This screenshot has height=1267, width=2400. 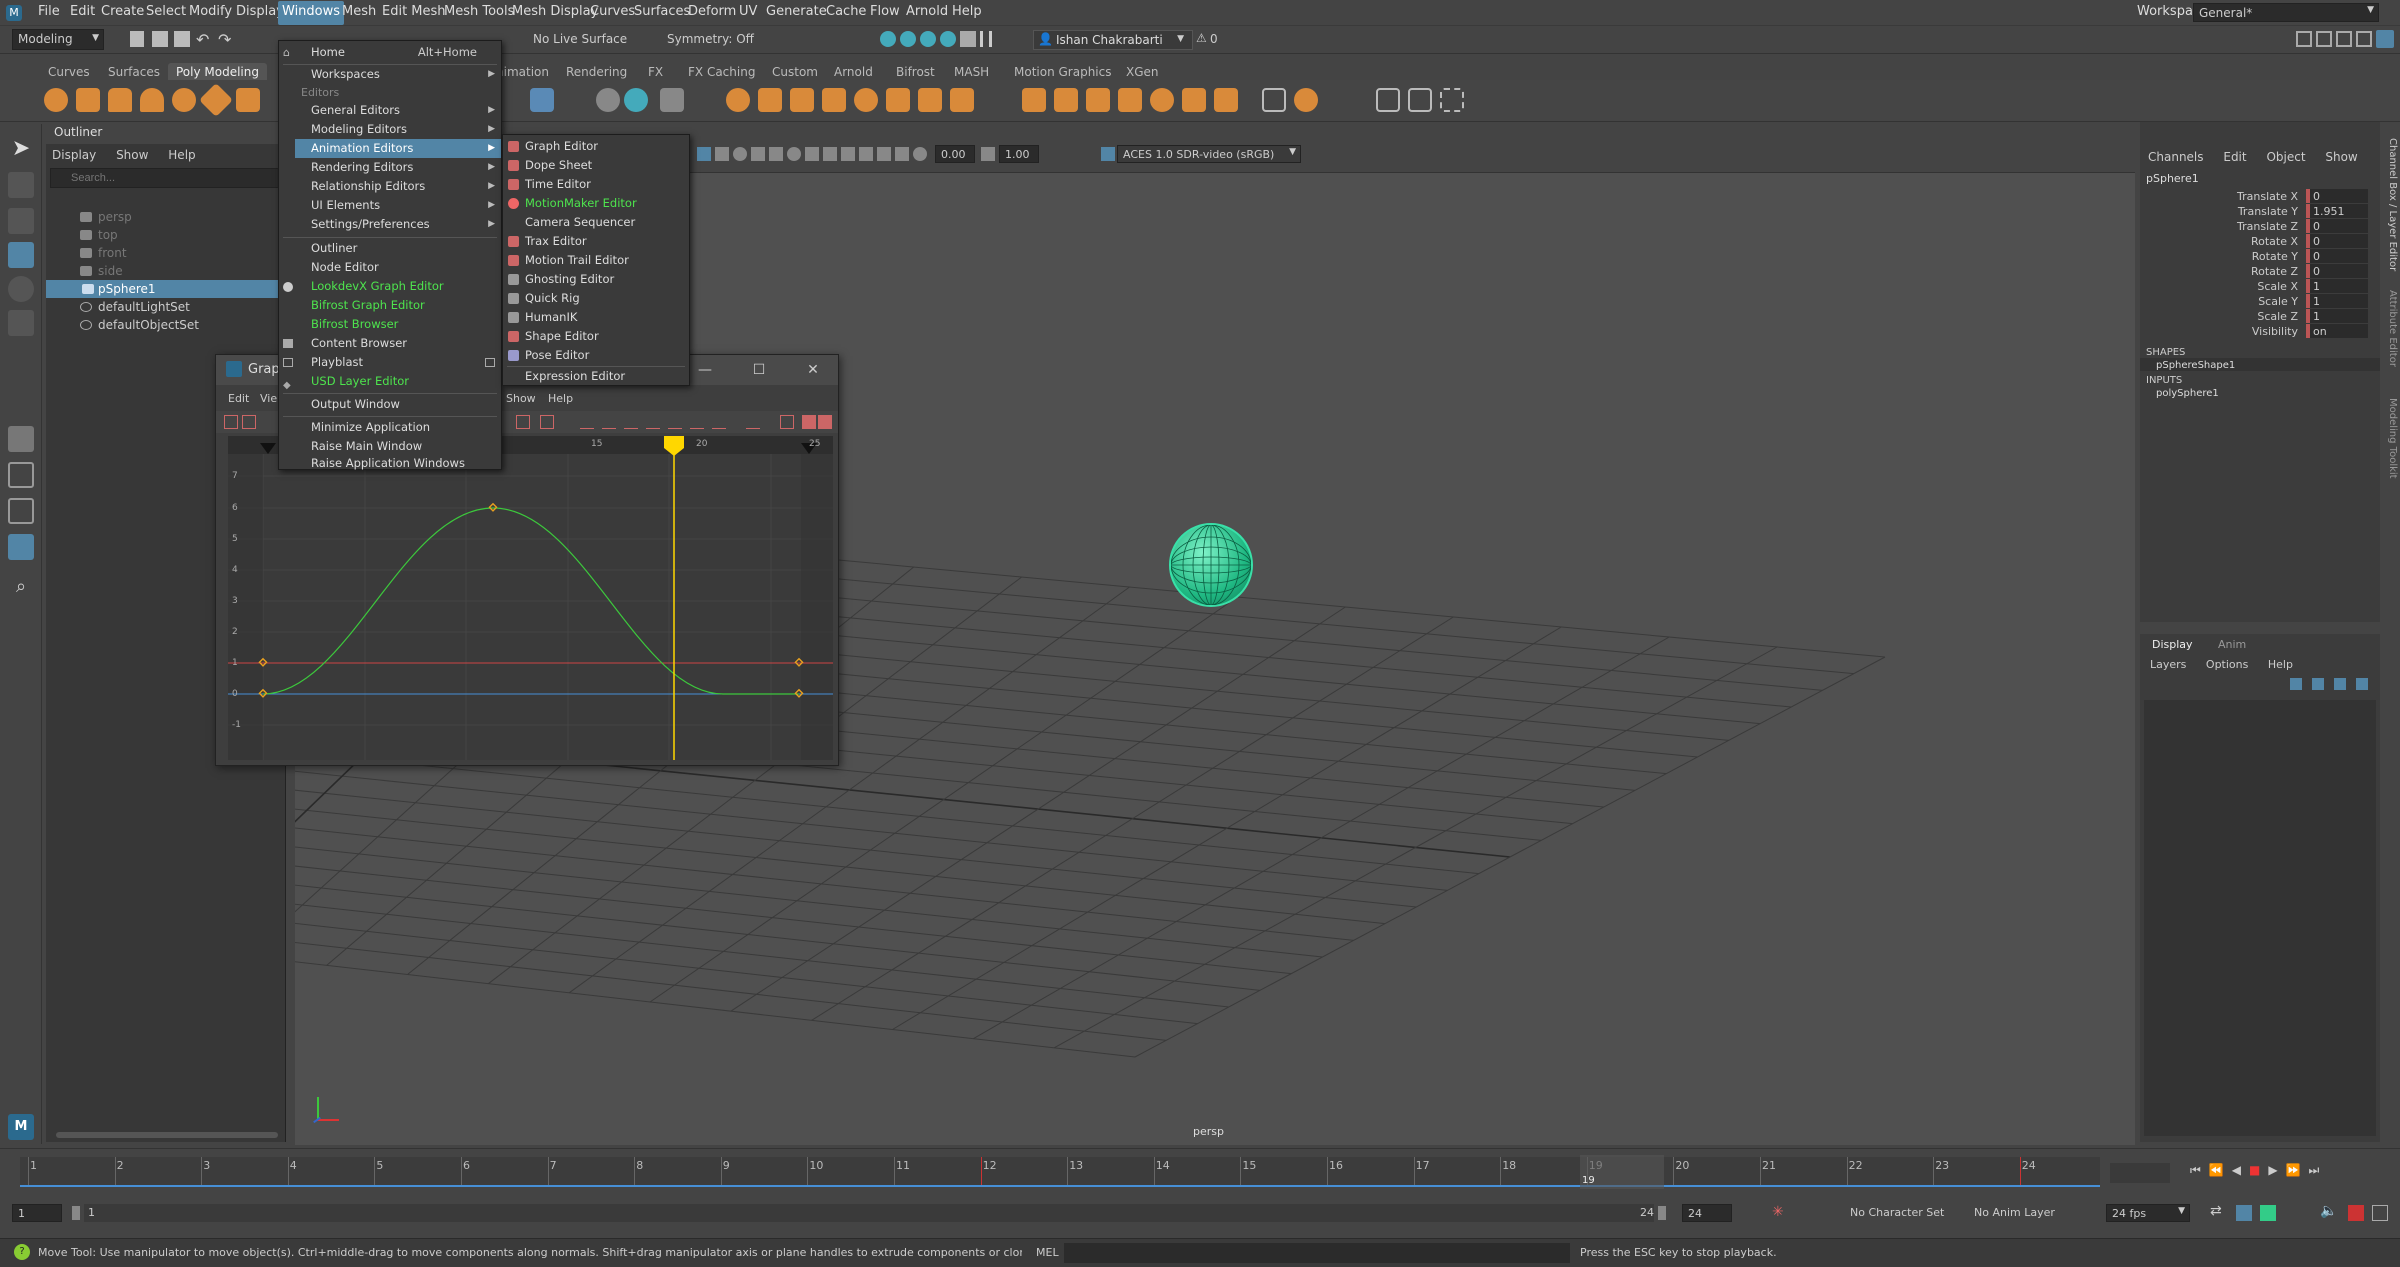 What do you see at coordinates (2324, 39) in the screenshot?
I see `attribute-editor-icon` at bounding box center [2324, 39].